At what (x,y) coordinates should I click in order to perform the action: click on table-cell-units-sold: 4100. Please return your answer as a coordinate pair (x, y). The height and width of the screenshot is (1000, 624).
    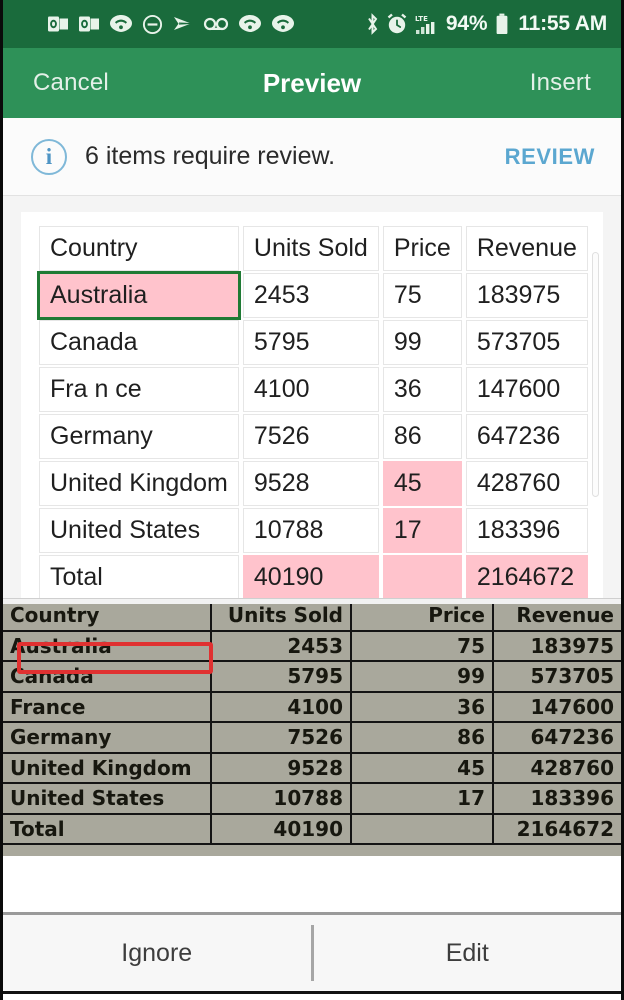
    Looking at the image, I should click on (310, 389).